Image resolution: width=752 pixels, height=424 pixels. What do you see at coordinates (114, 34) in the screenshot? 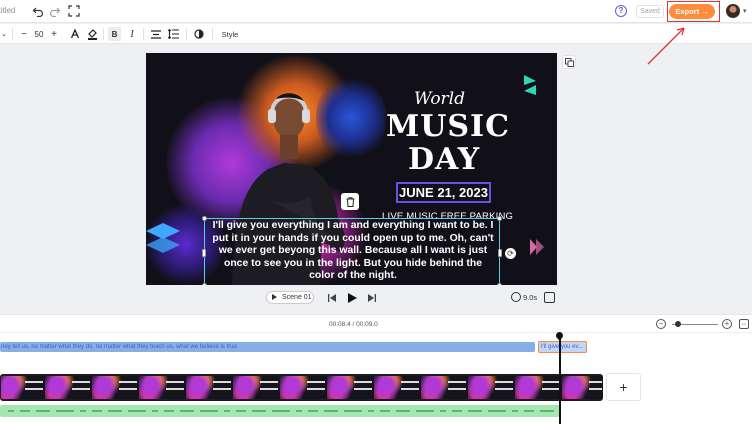
I see `bold-button: B` at bounding box center [114, 34].